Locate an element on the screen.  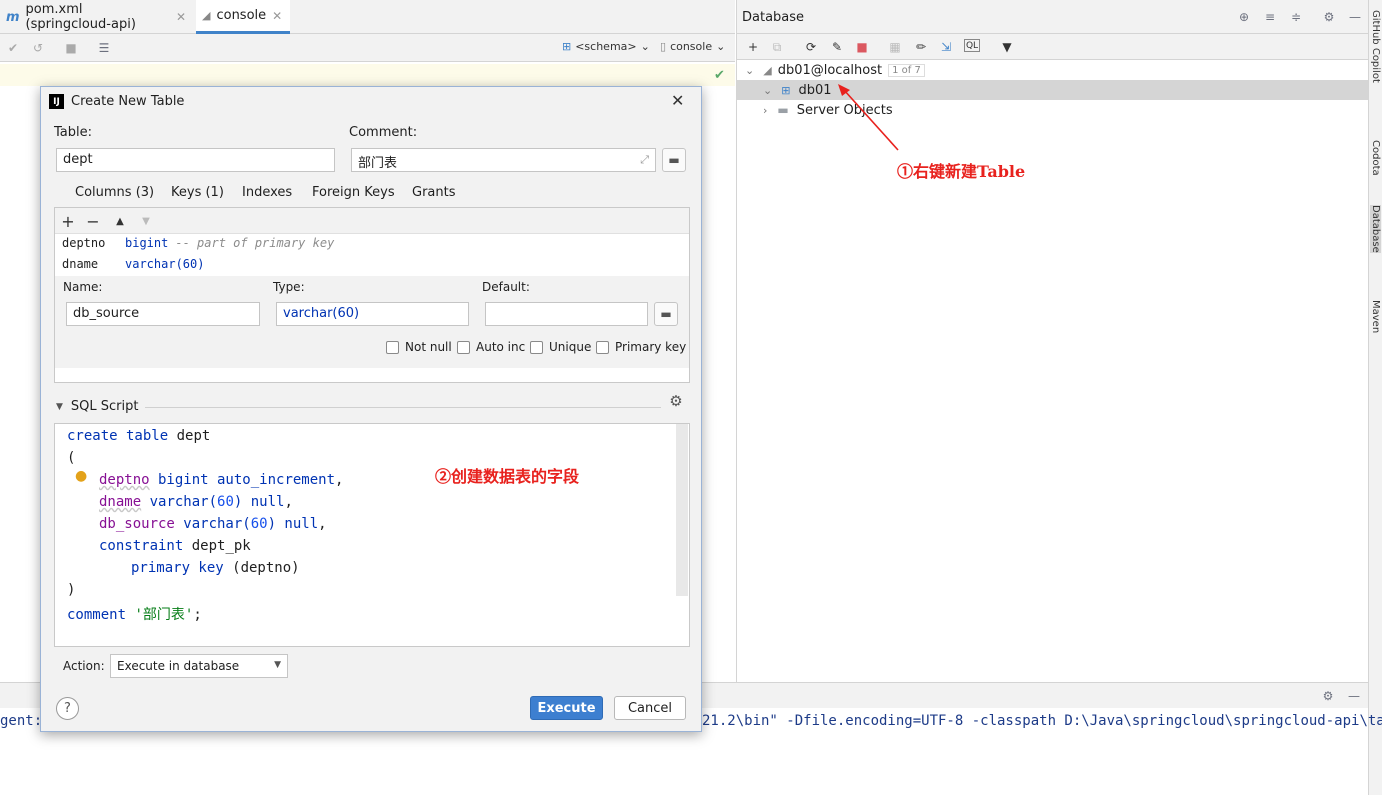
tab-indexes: Indexes is located at coordinates (267, 197).